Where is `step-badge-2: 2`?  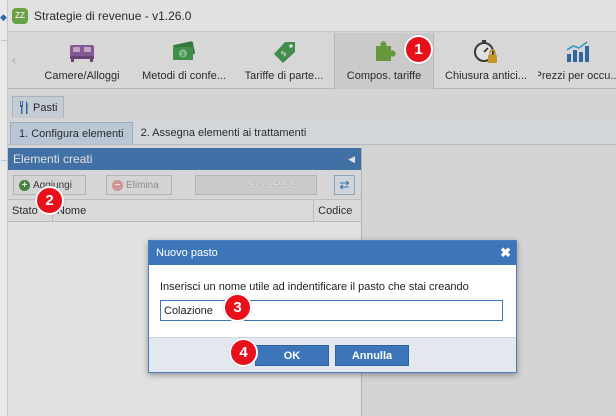 step-badge-2: 2 is located at coordinates (49, 200).